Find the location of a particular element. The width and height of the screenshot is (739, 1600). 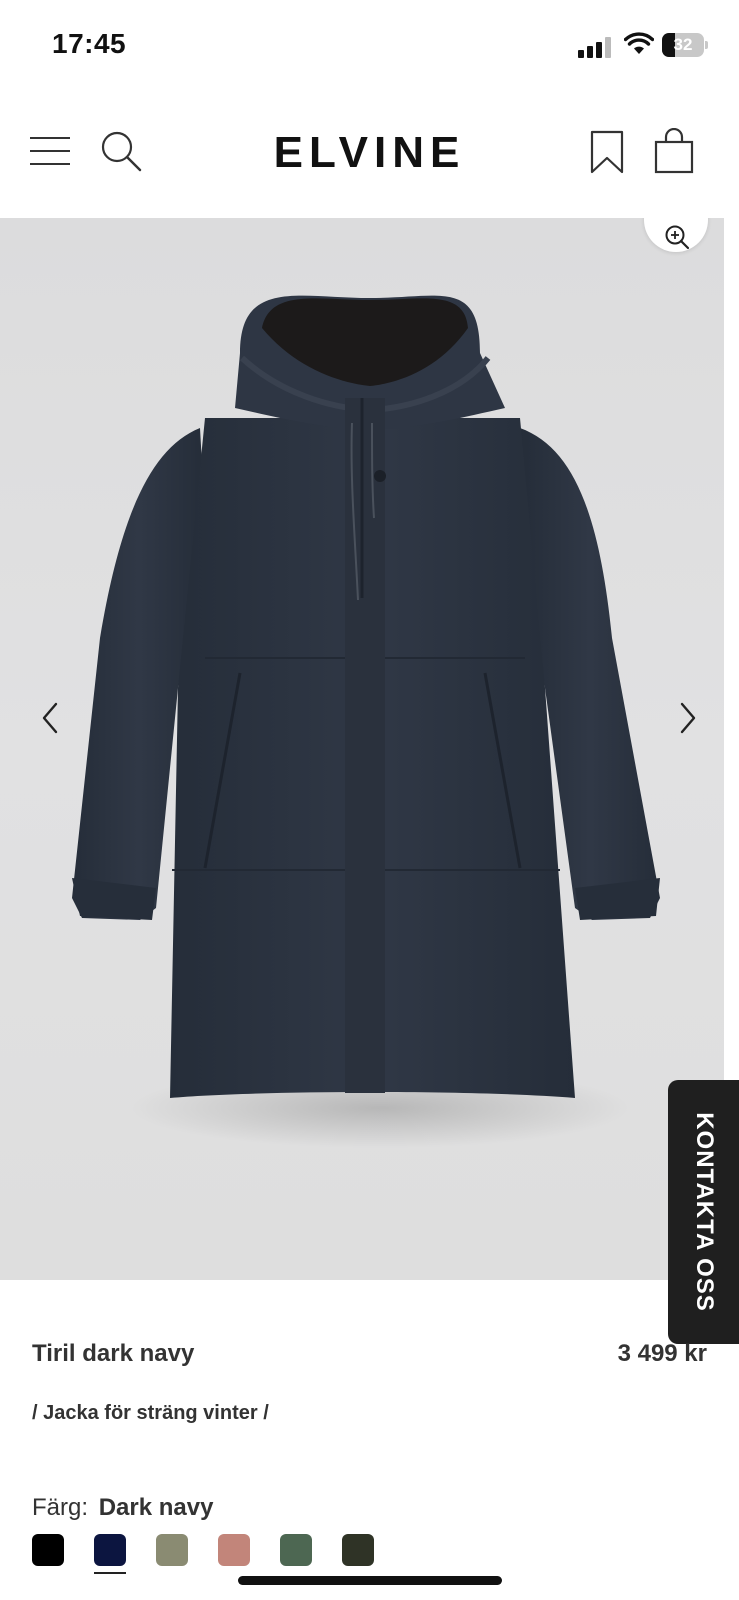

selected-color-value: Dark navy is located at coordinates (156, 1507).